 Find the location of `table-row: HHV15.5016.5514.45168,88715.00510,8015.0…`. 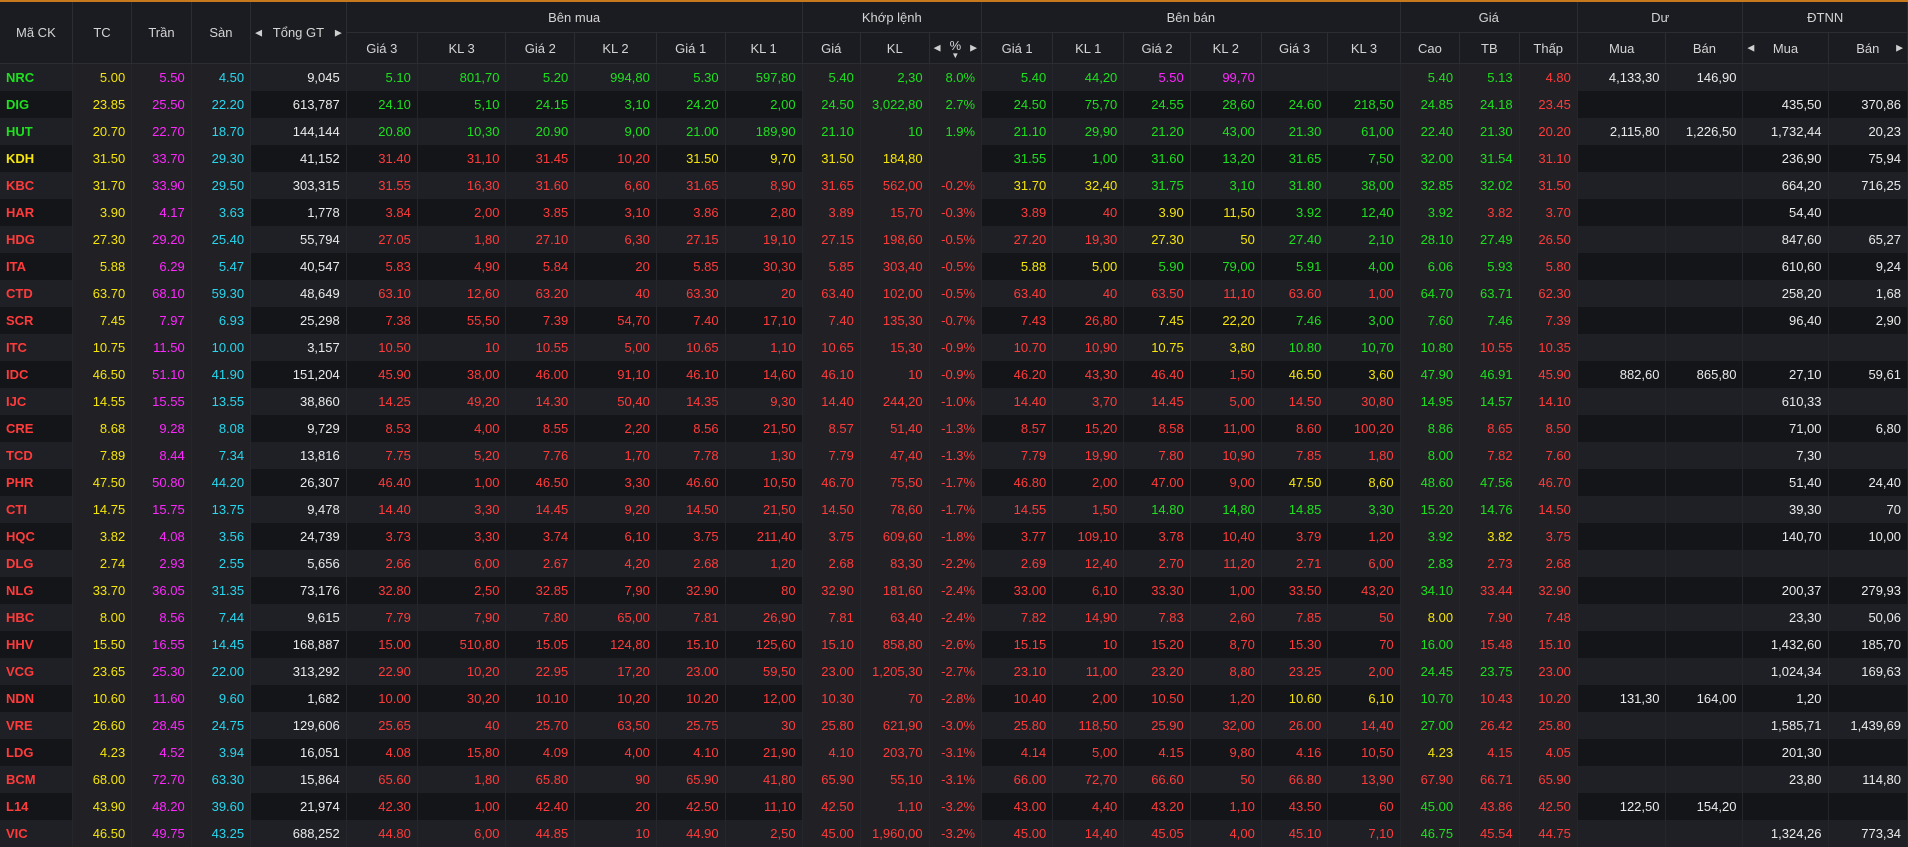

table-row: HHV15.5016.5514.45168,88715.00510,8015.0… is located at coordinates (954, 644).